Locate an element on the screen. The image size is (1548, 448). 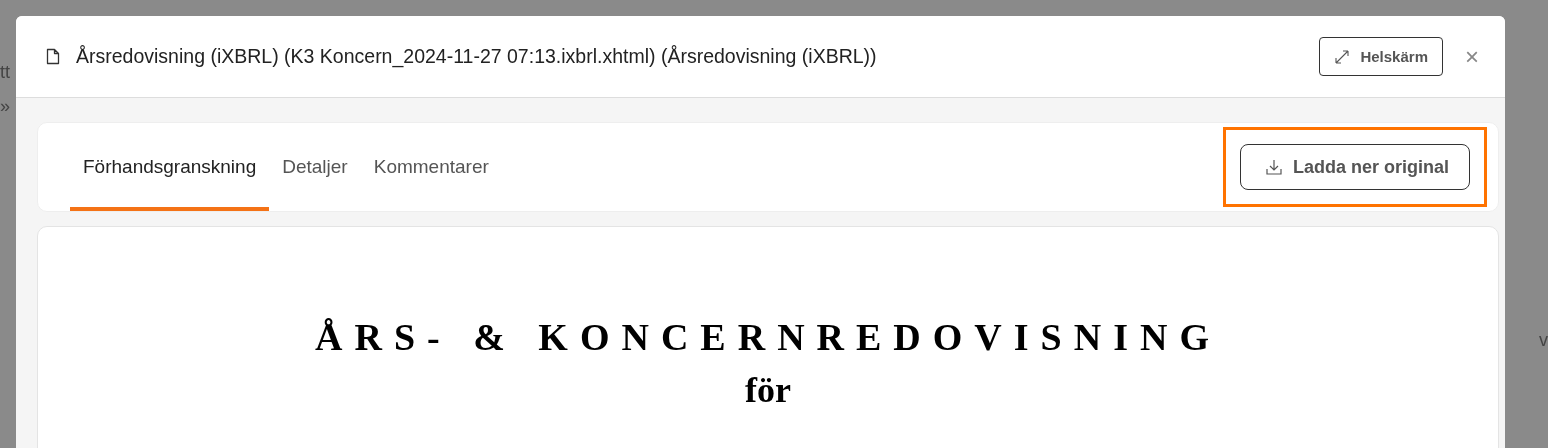
tab: Förhandsgranskning is located at coordinates (170, 167).